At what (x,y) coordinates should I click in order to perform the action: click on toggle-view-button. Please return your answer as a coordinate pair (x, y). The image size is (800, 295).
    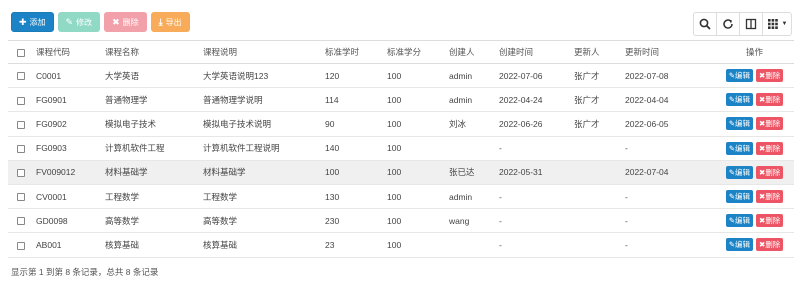
    Looking at the image, I should click on (751, 24).